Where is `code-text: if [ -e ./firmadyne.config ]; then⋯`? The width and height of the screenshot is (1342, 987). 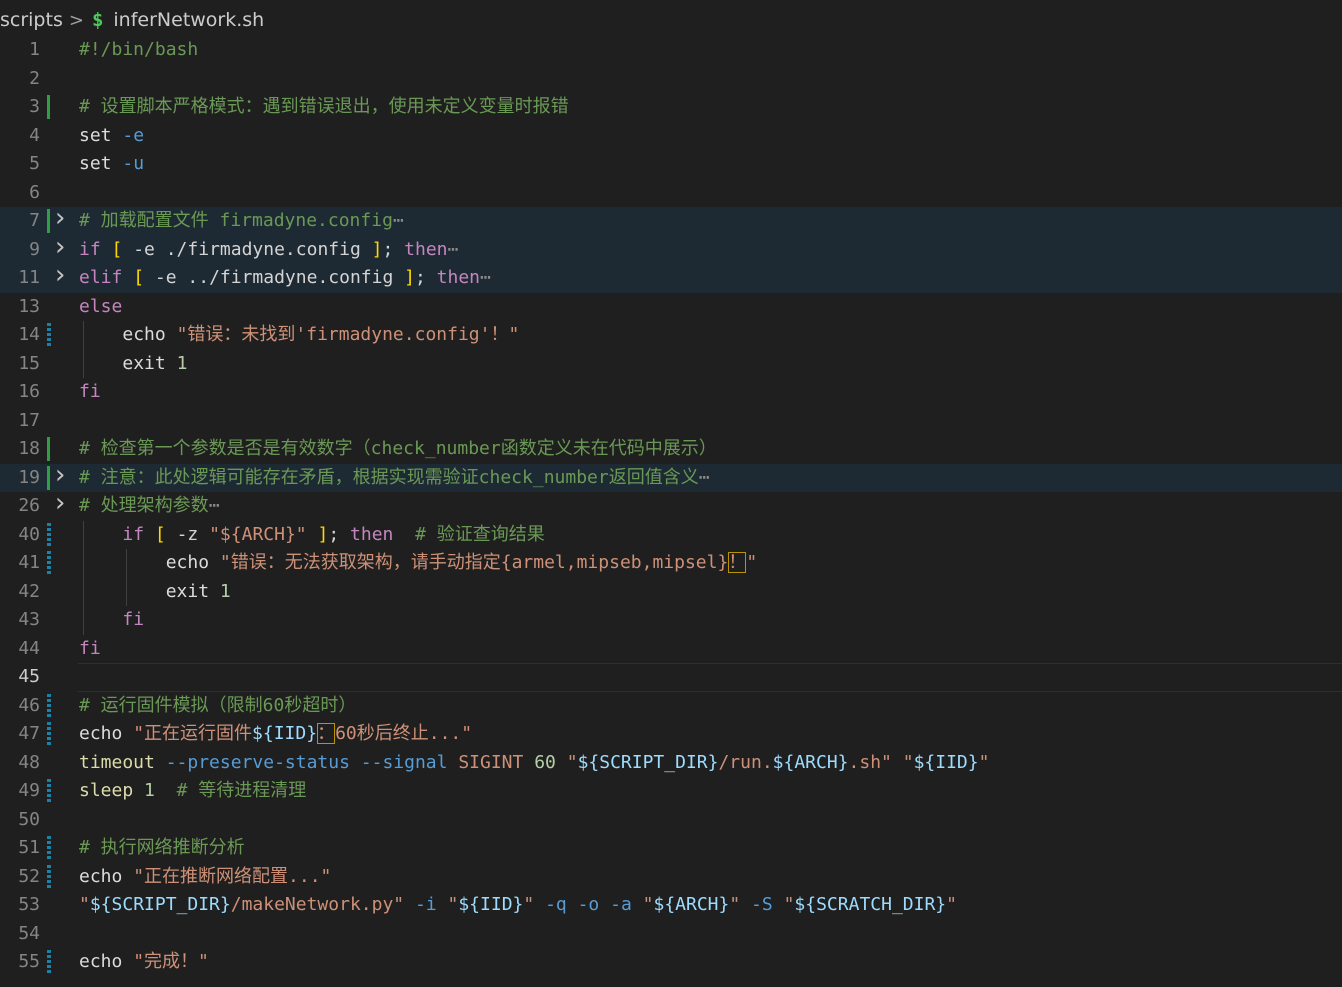
code-text: if [ -e ./firmadyne.config ]; then⋯ is located at coordinates (268, 250).